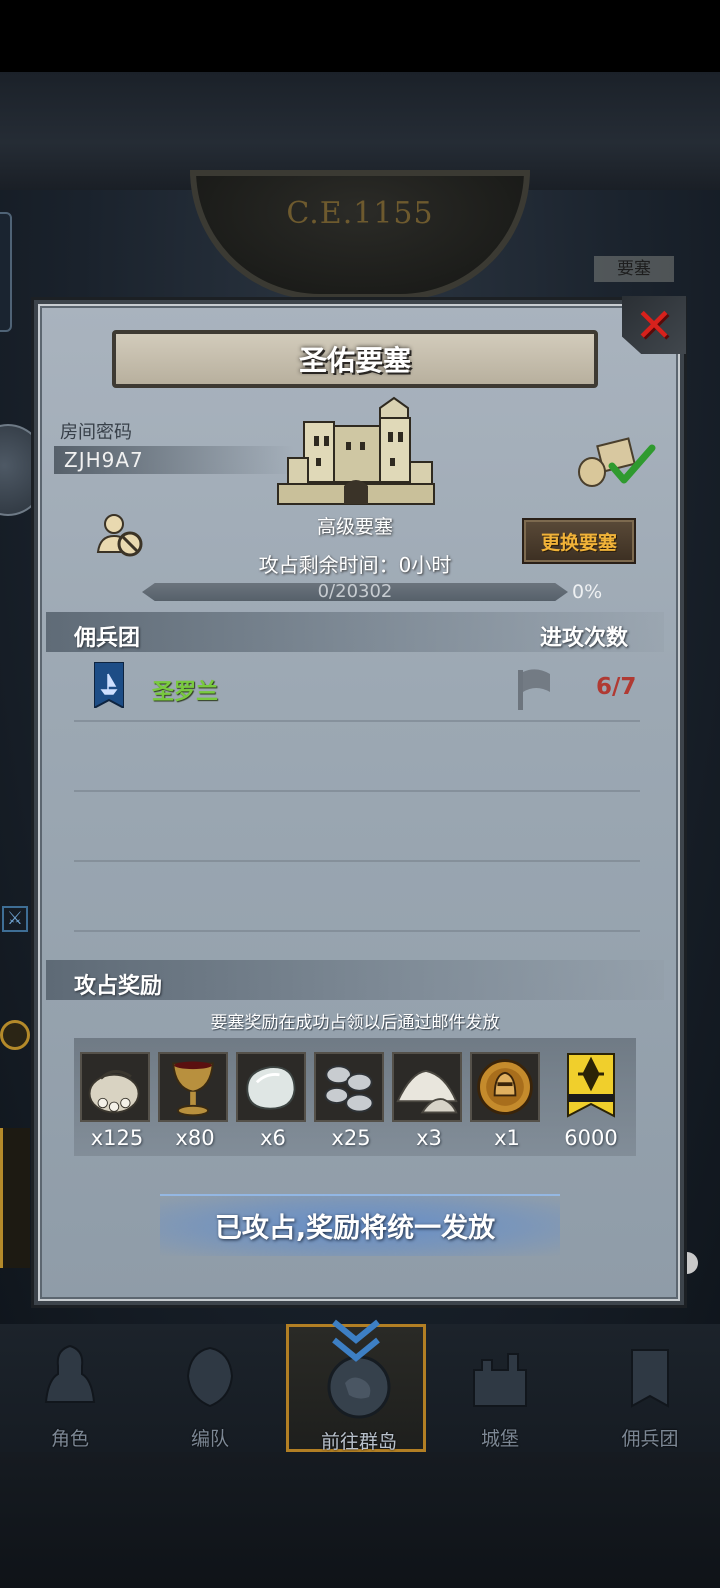  Describe the element at coordinates (355, 1228) in the screenshot. I see `claimed-status: 已攻占,奖励将统一发放` at that location.